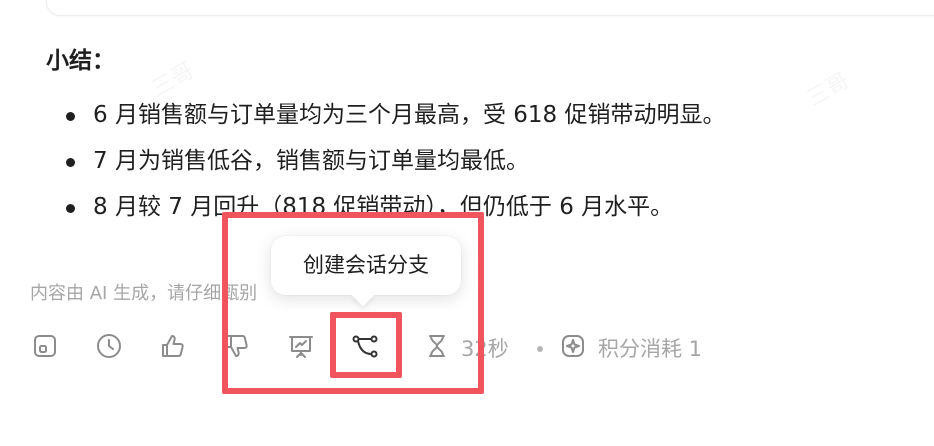 This screenshot has width=934, height=446. I want to click on clock-icon, so click(109, 348).